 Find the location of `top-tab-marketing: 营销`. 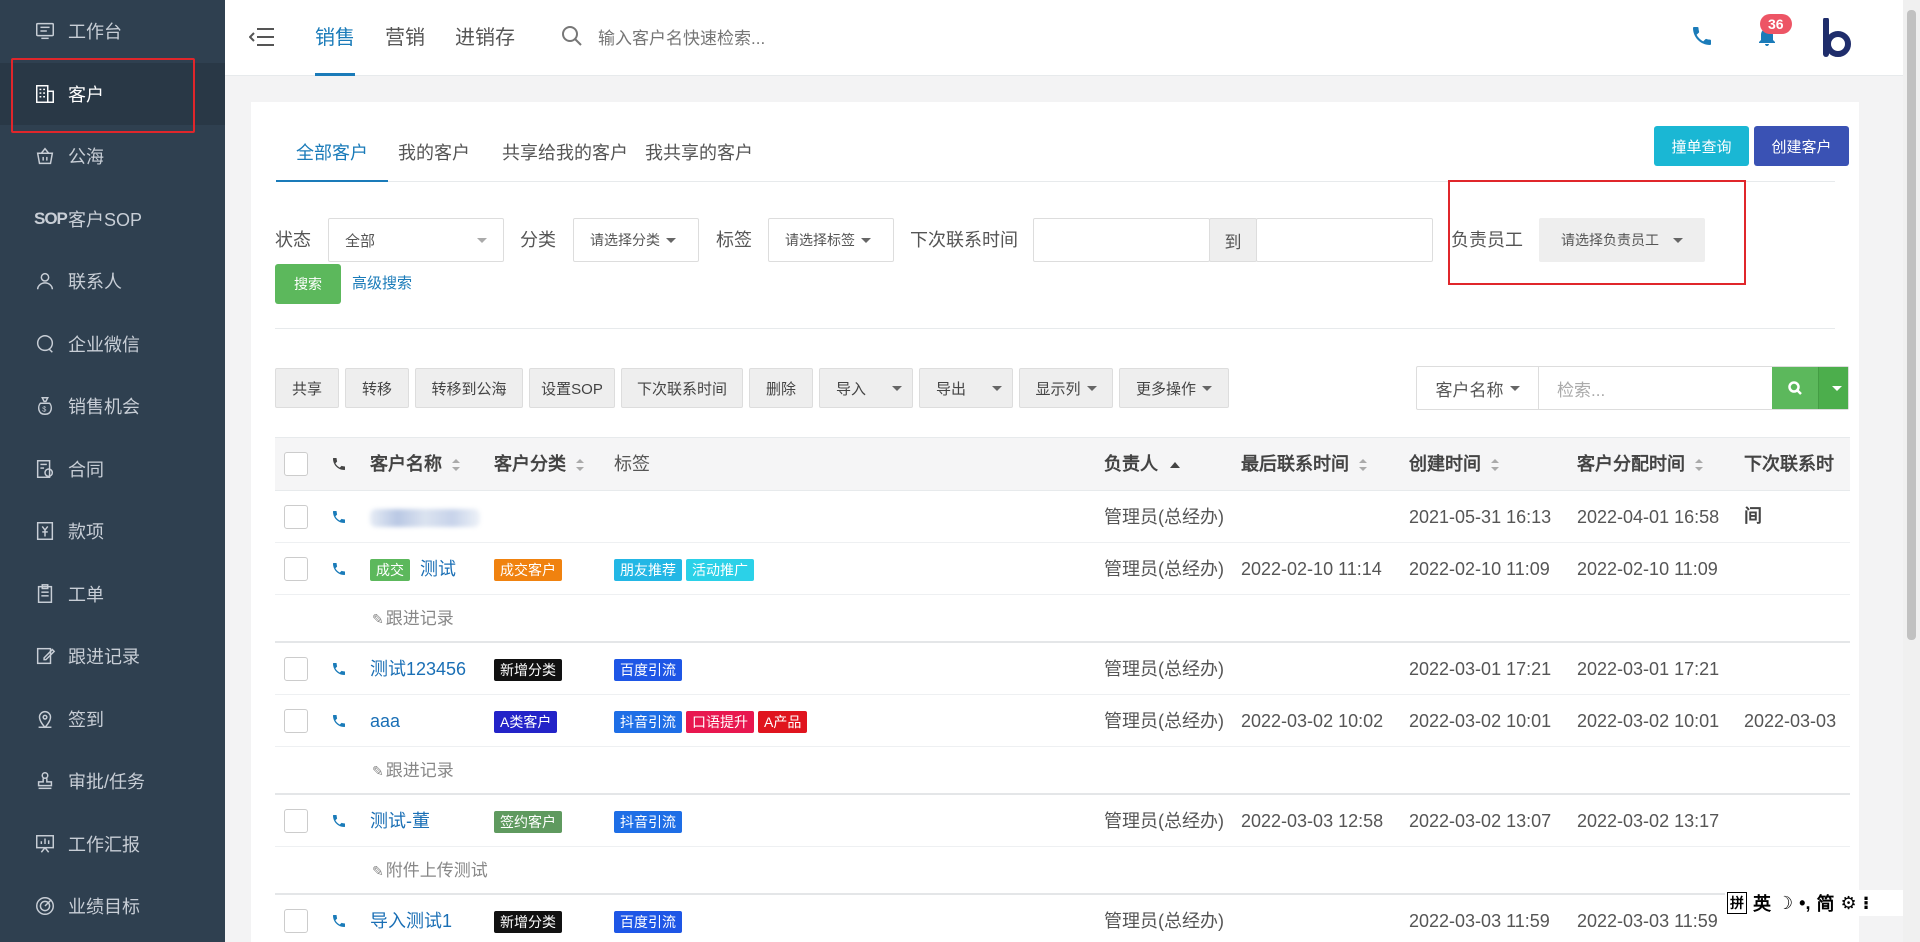

top-tab-marketing: 营销 is located at coordinates (405, 38).